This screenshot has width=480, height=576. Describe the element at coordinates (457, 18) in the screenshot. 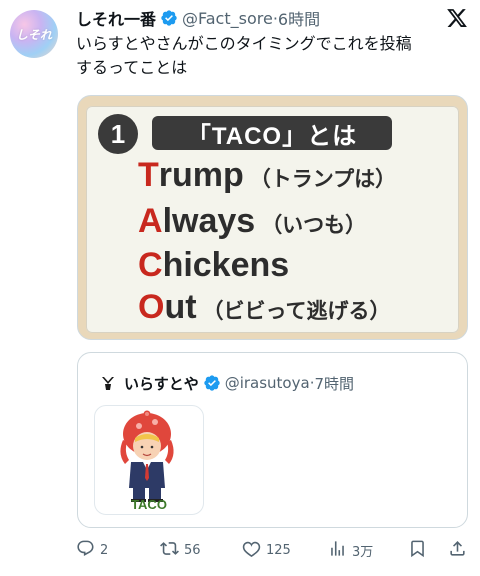

I see `x-logo-icon` at that location.